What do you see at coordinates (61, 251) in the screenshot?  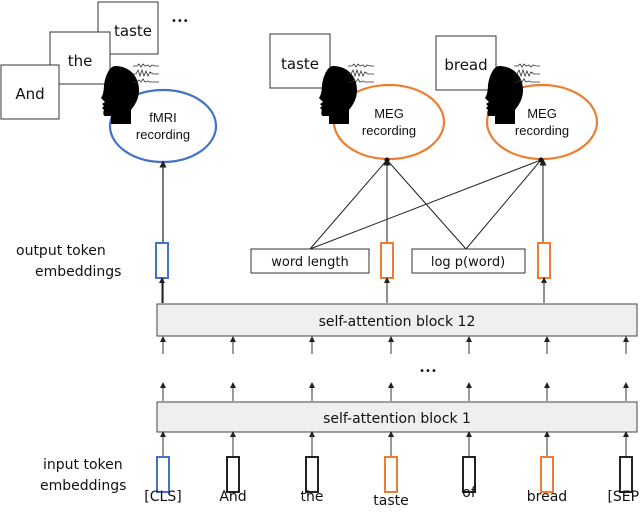 I see `output-embeddings-label-line1: output token` at bounding box center [61, 251].